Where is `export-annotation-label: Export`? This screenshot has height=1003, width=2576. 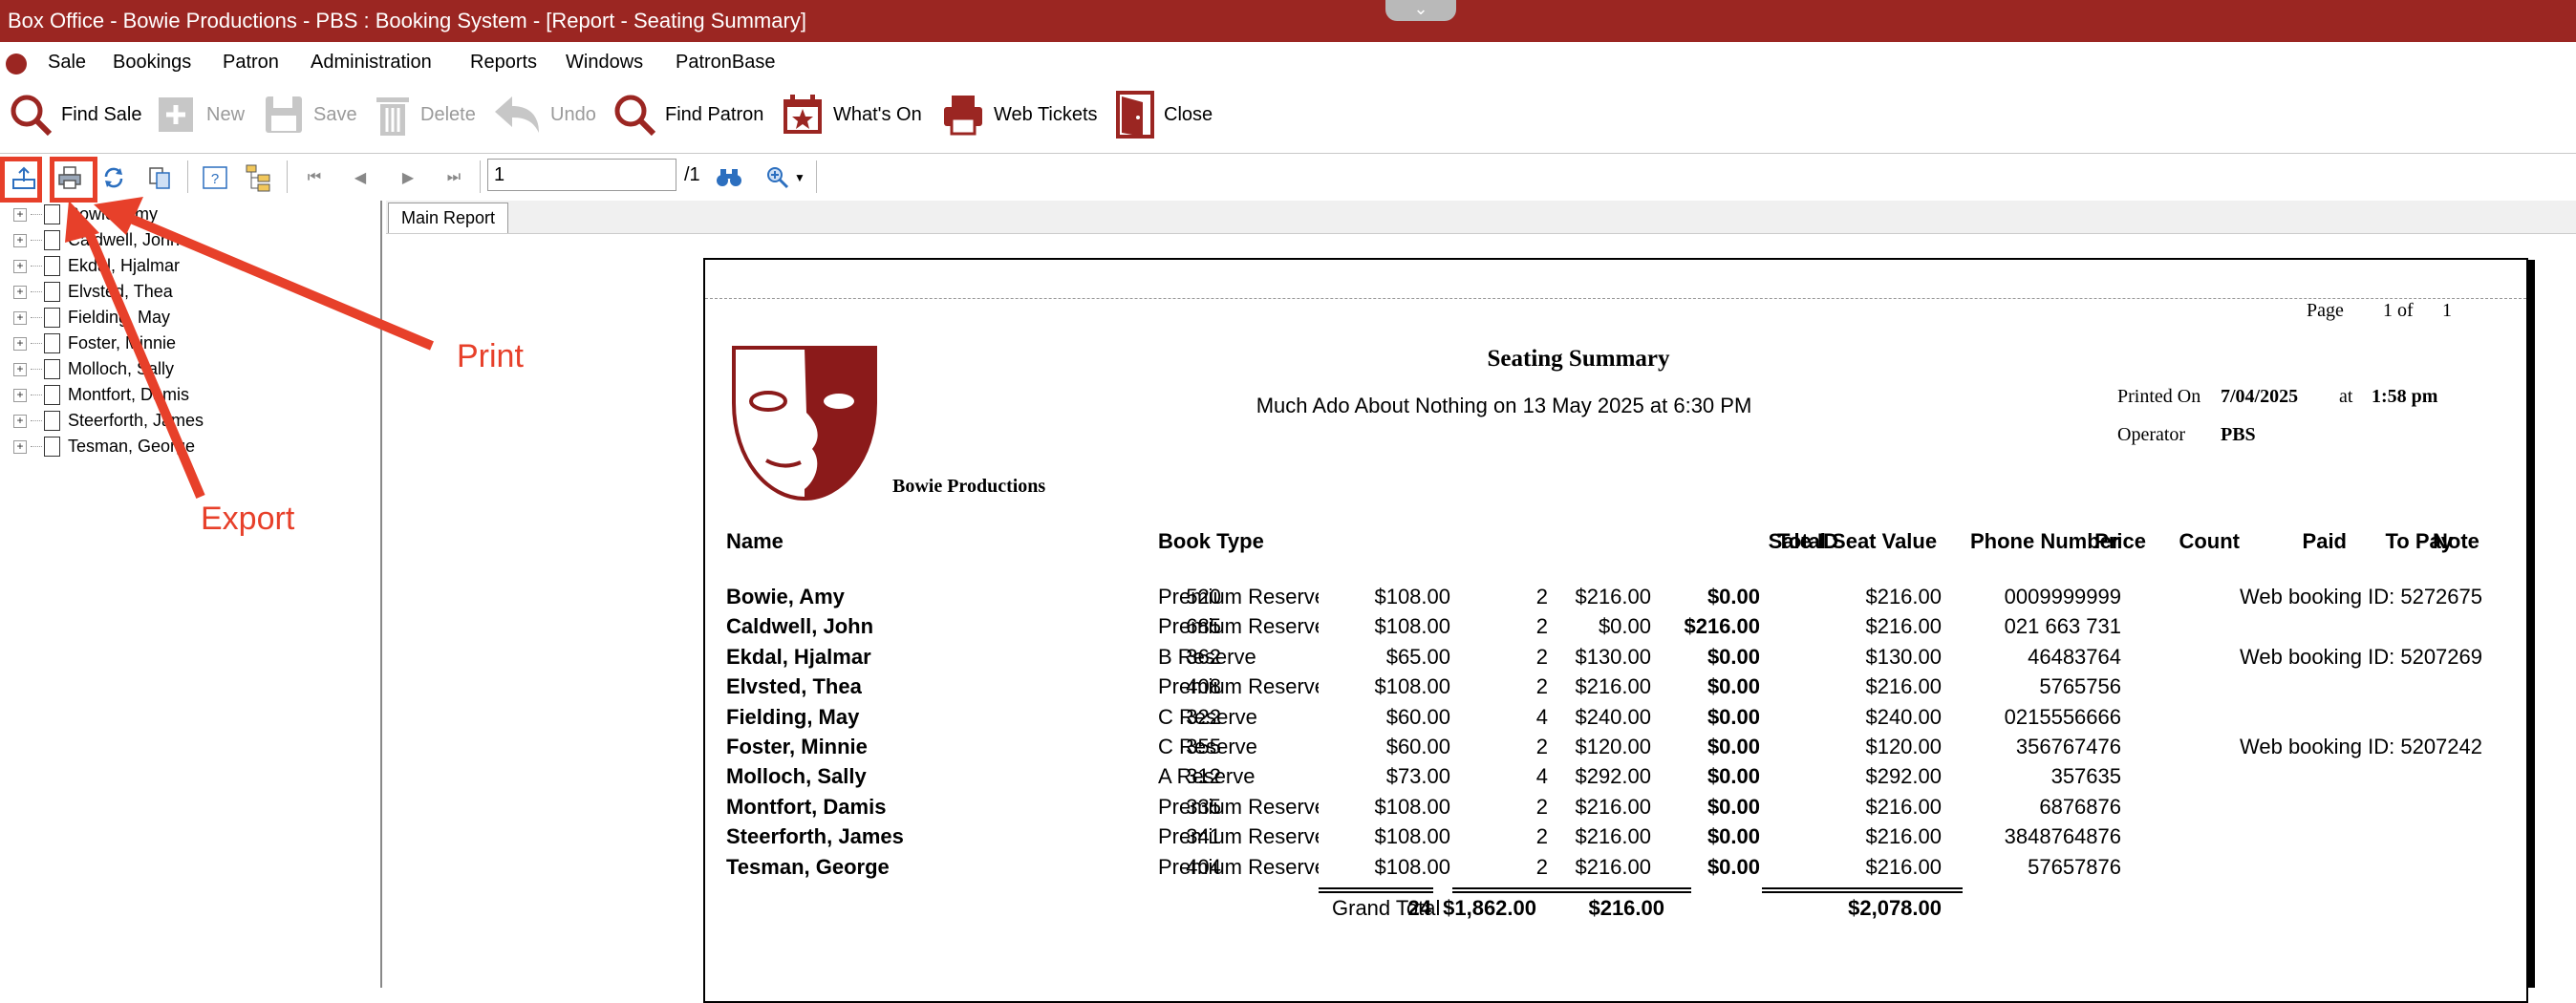 export-annotation-label: Export is located at coordinates (248, 519).